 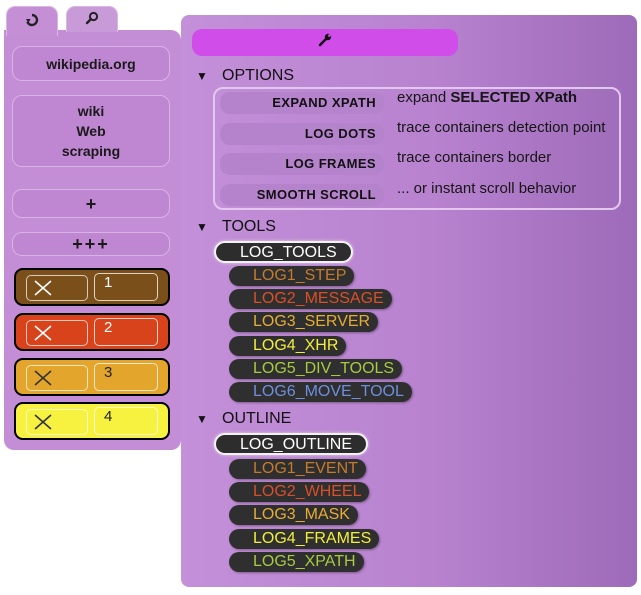 What do you see at coordinates (324, 102) in the screenshot?
I see `expand-xpath-label: EXPAND XPATH` at bounding box center [324, 102].